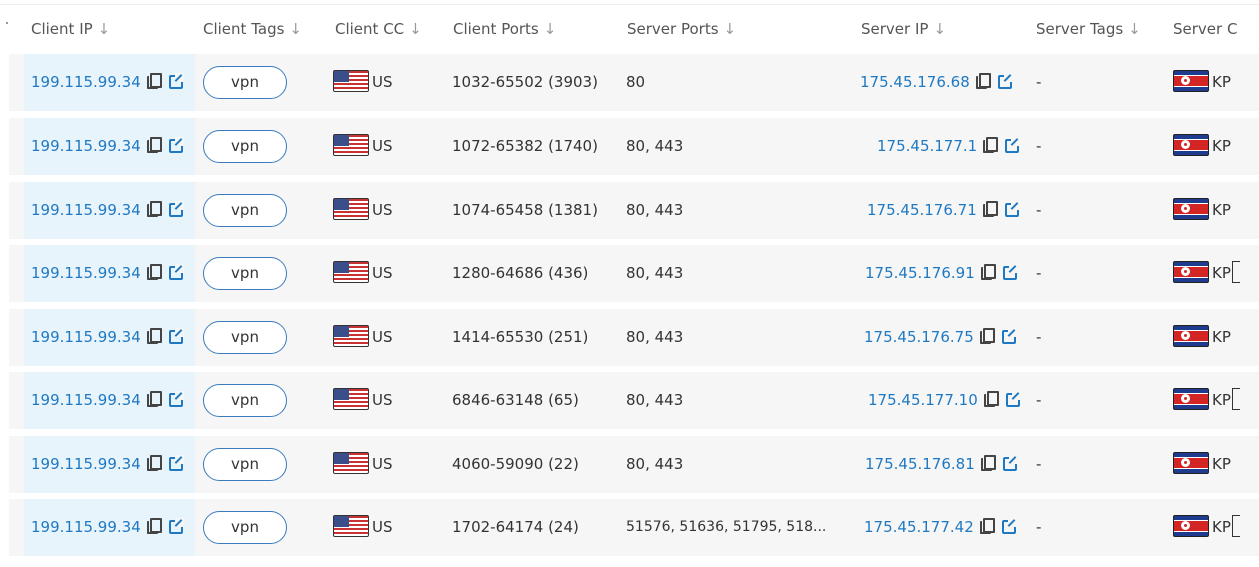  Describe the element at coordinates (903, 29) in the screenshot. I see `column-header-server-ip: Server IP ↓` at that location.